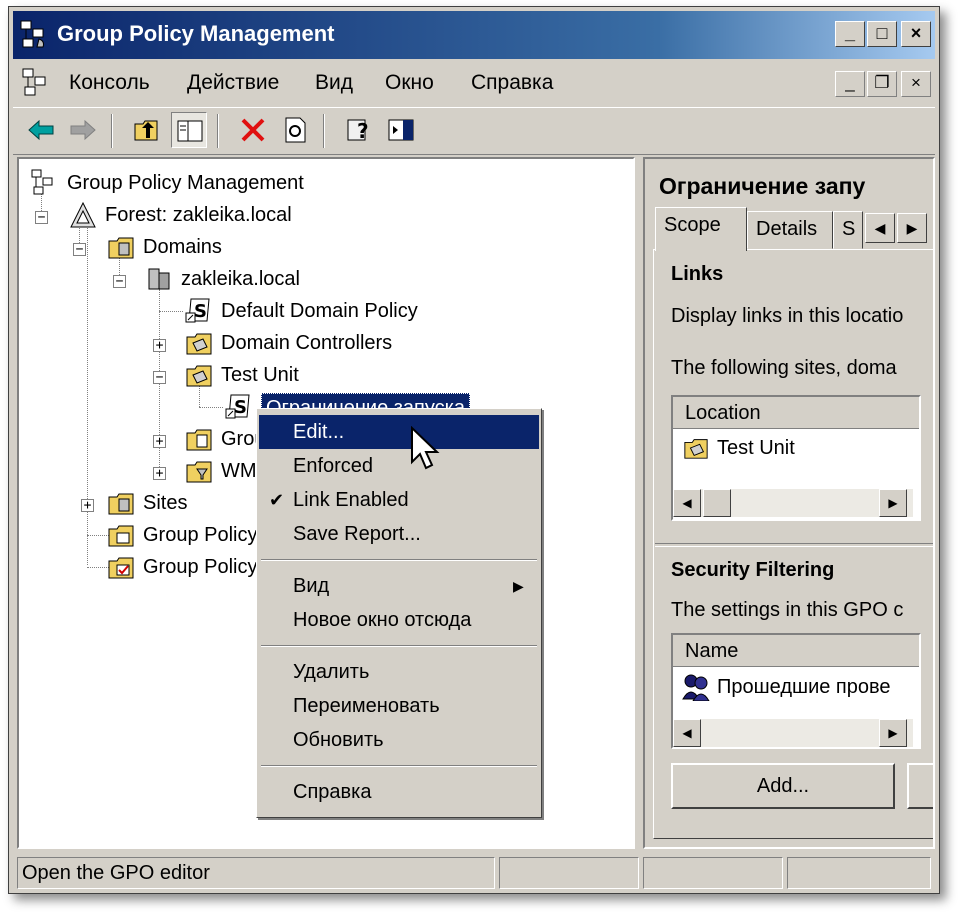 Image resolution: width=960 pixels, height=916 pixels. I want to click on show-hide-tree-button, so click(189, 130).